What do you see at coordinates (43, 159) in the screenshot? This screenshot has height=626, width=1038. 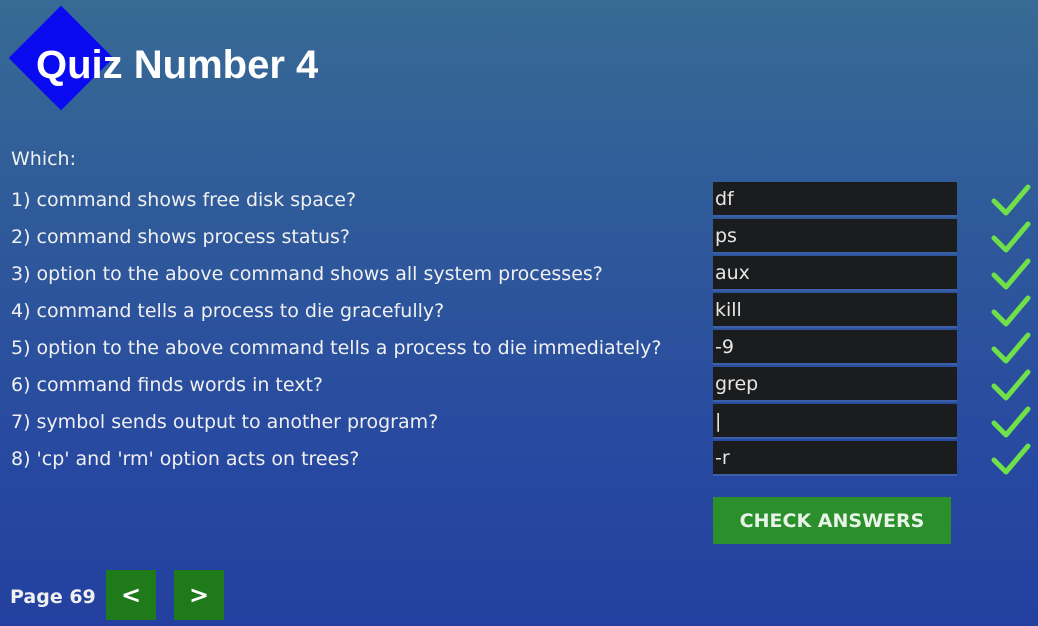 I see `quiz-intro: Which:` at bounding box center [43, 159].